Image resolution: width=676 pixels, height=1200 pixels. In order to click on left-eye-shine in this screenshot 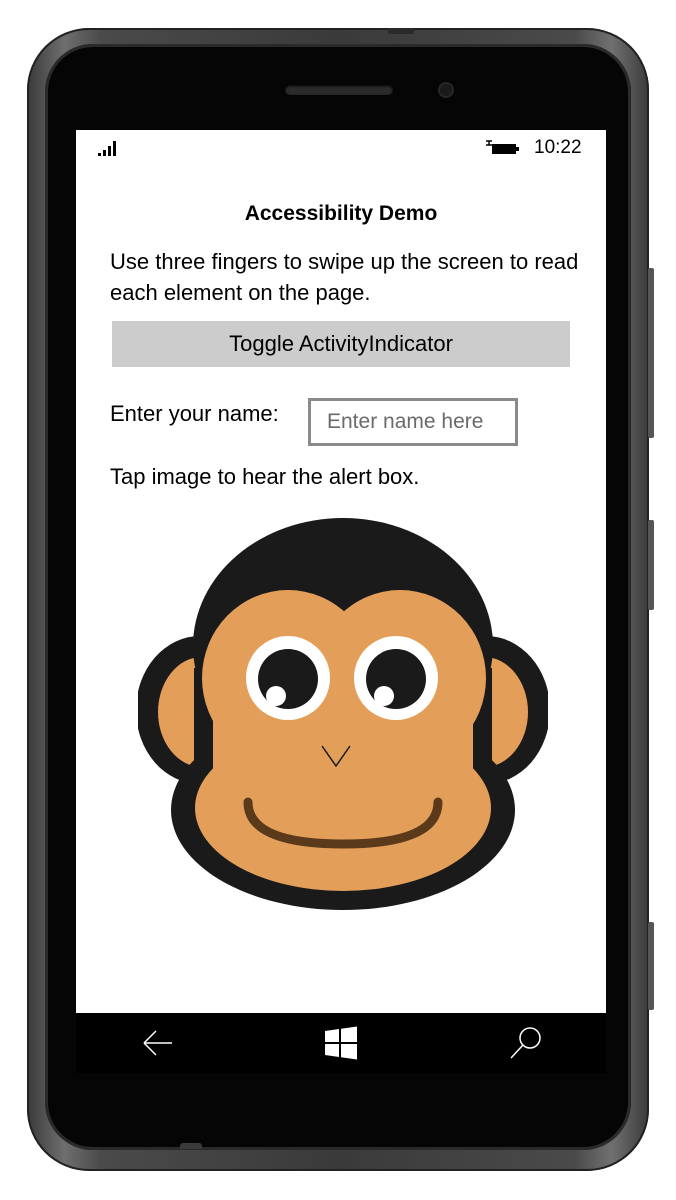, I will do `click(276, 696)`.